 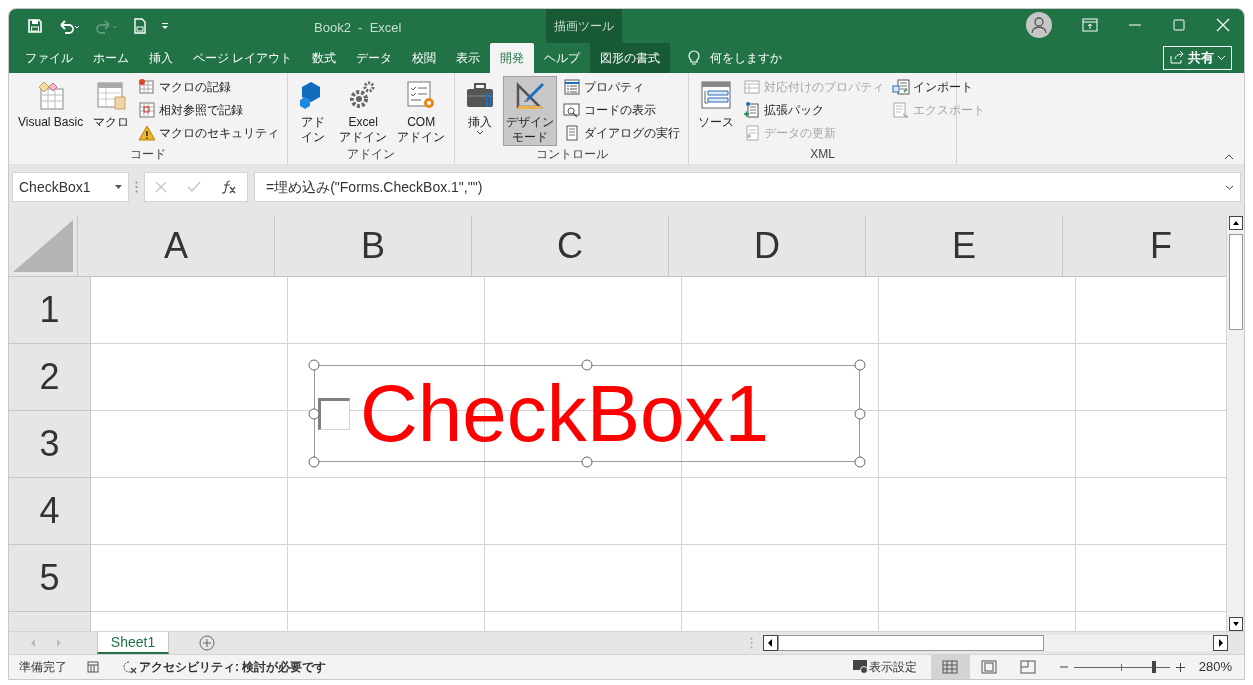 What do you see at coordinates (424, 57) in the screenshot?
I see `ribbon-tab: 校閲` at bounding box center [424, 57].